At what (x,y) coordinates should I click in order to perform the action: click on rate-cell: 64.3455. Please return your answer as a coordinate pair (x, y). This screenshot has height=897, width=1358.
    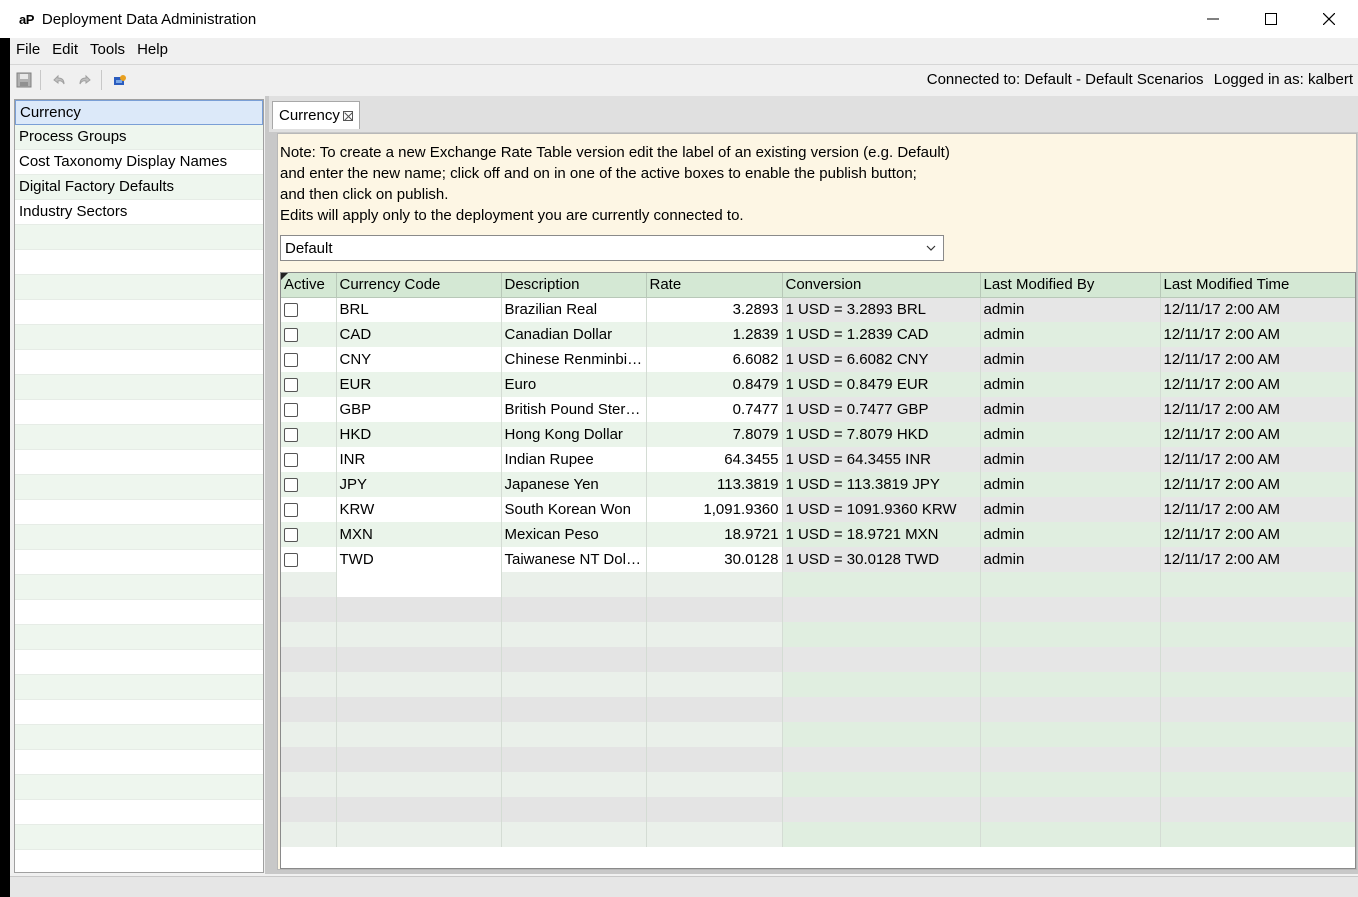
    Looking at the image, I should click on (714, 459).